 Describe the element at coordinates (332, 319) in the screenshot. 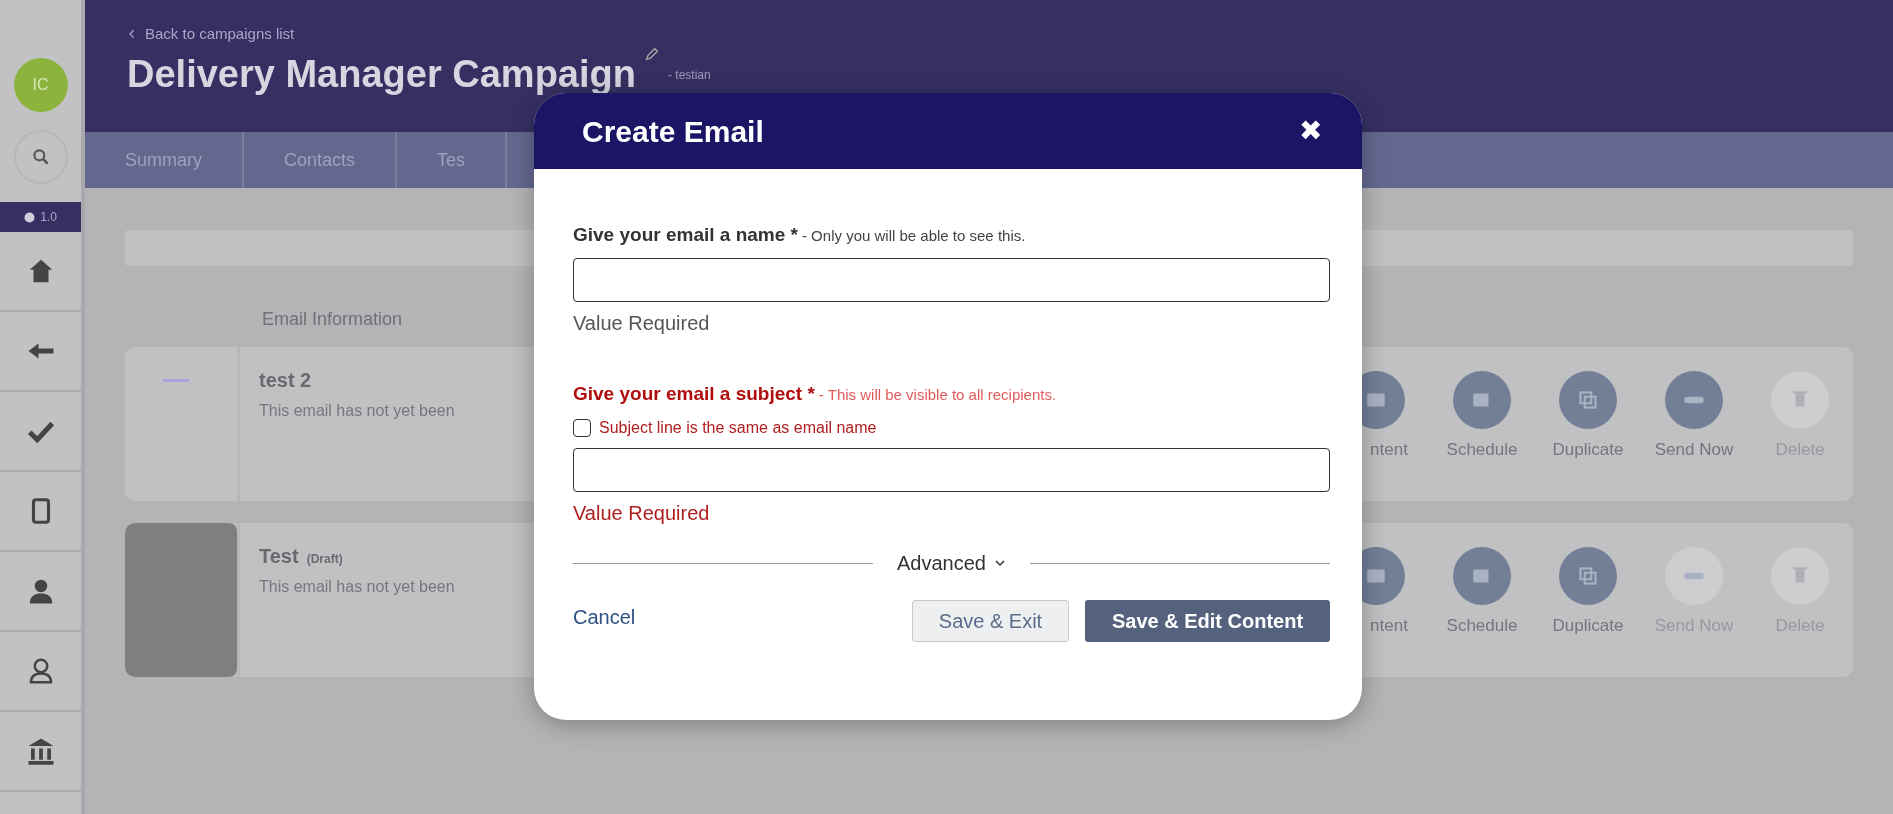

I see `section-heading: Email Information` at that location.